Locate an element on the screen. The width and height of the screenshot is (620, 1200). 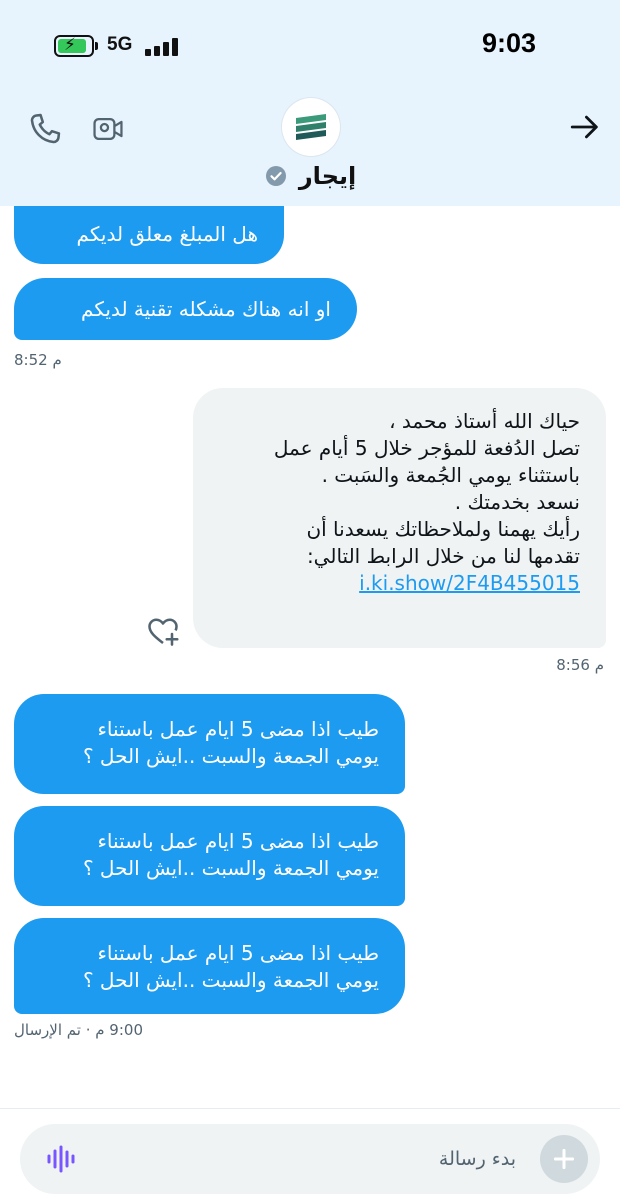
message-text: هل المبلغ معلق لديكم is located at coordinates (167, 234).